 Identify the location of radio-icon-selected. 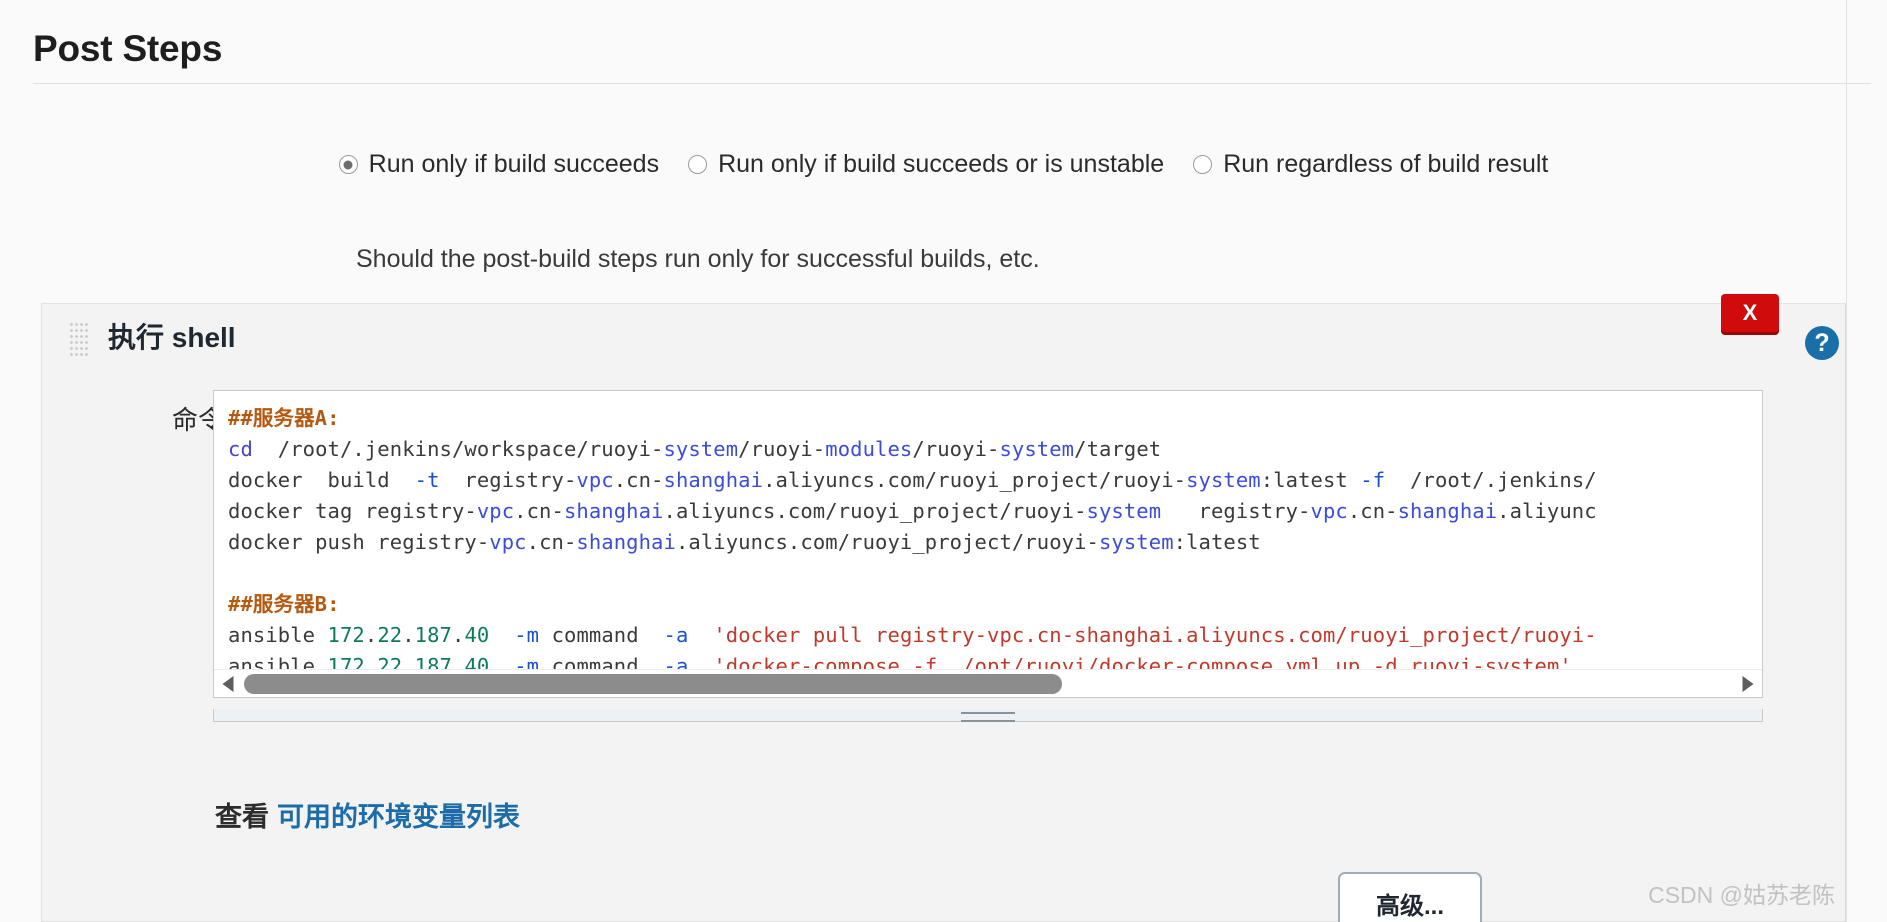
(348, 164).